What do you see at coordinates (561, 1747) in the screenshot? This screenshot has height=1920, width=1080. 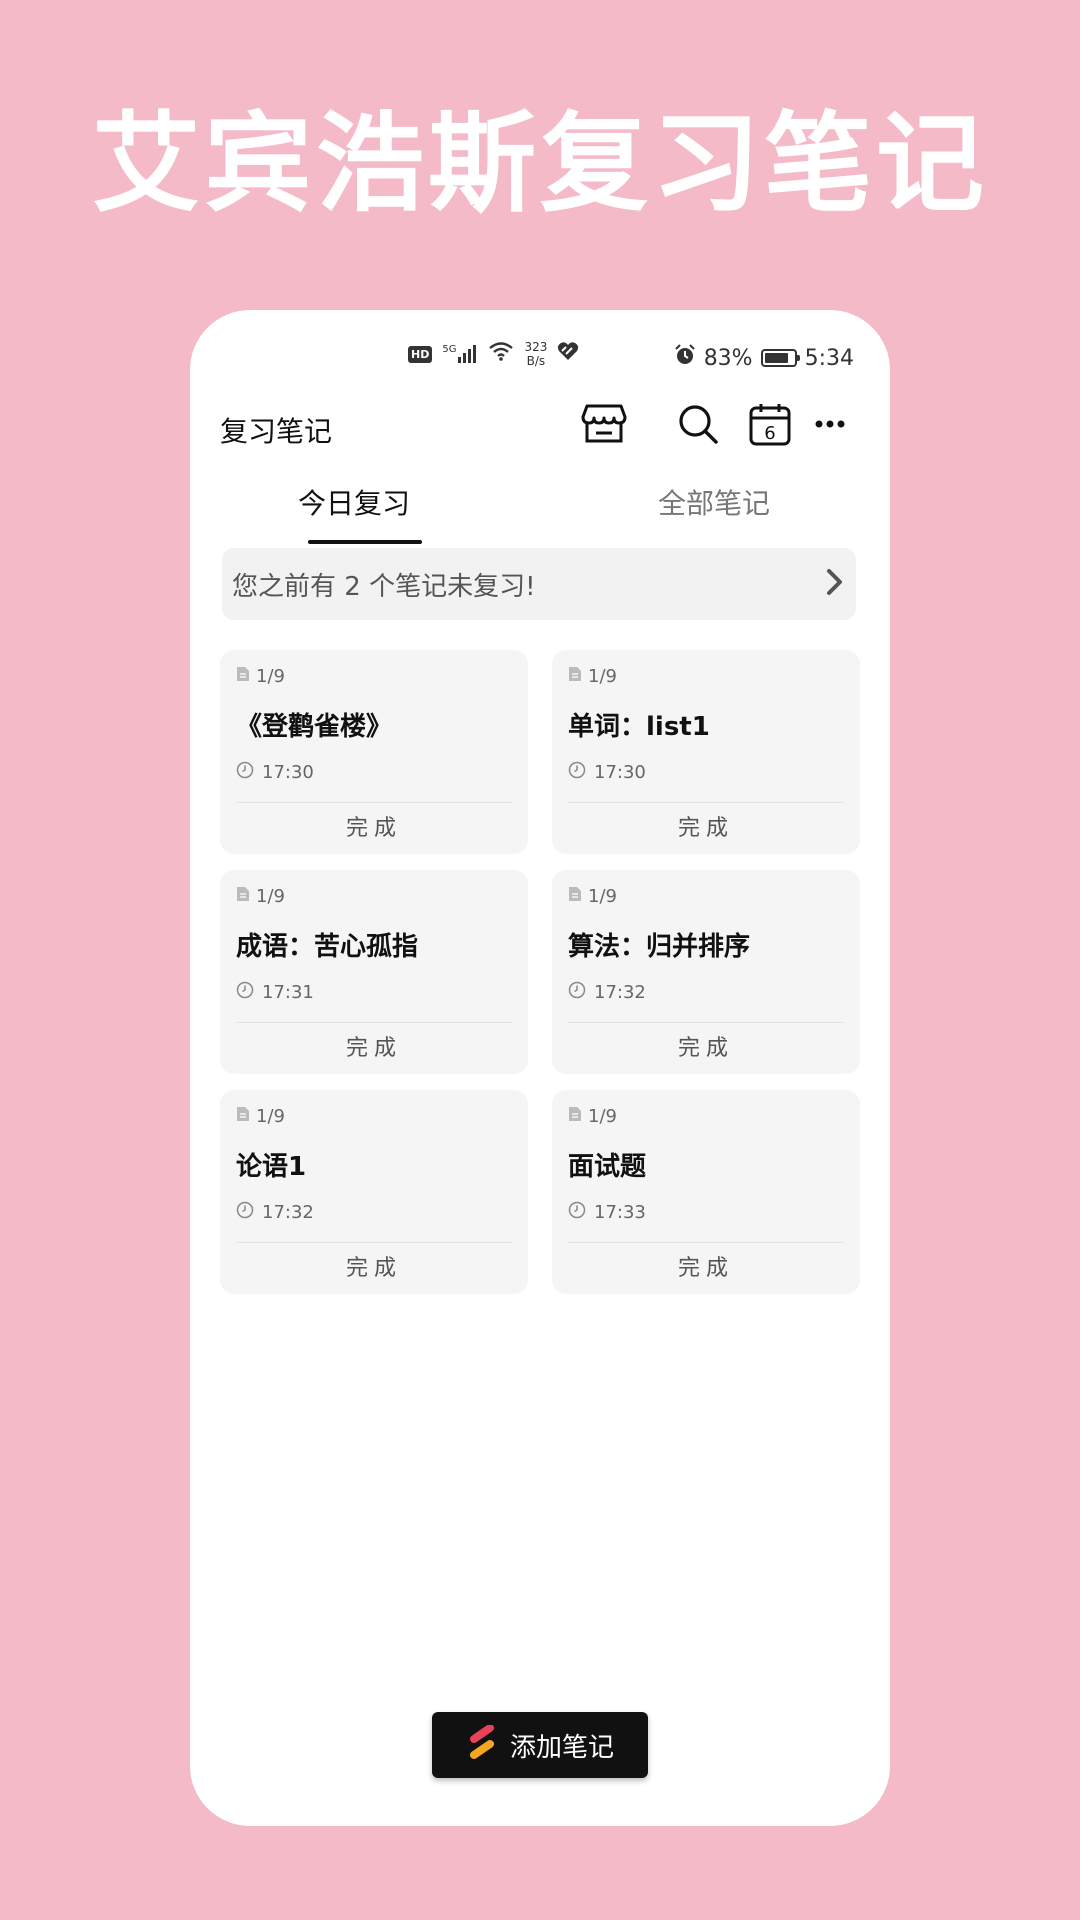 I see `add-note-label: 添加笔记` at bounding box center [561, 1747].